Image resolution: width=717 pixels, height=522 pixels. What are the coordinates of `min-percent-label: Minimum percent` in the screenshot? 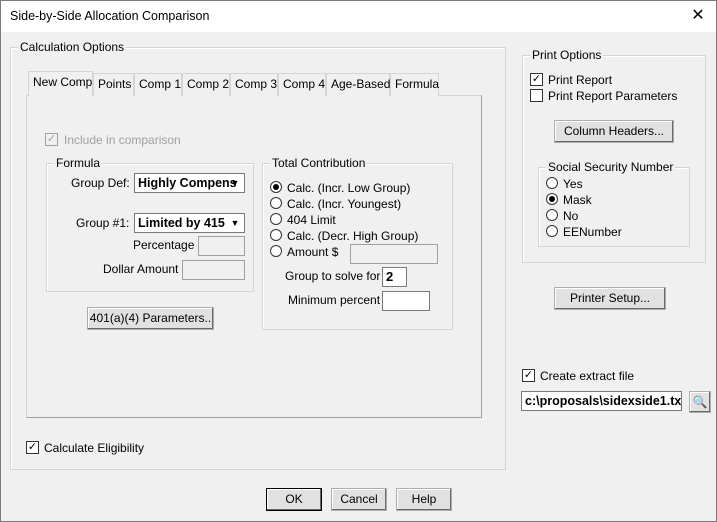 It's located at (334, 300).